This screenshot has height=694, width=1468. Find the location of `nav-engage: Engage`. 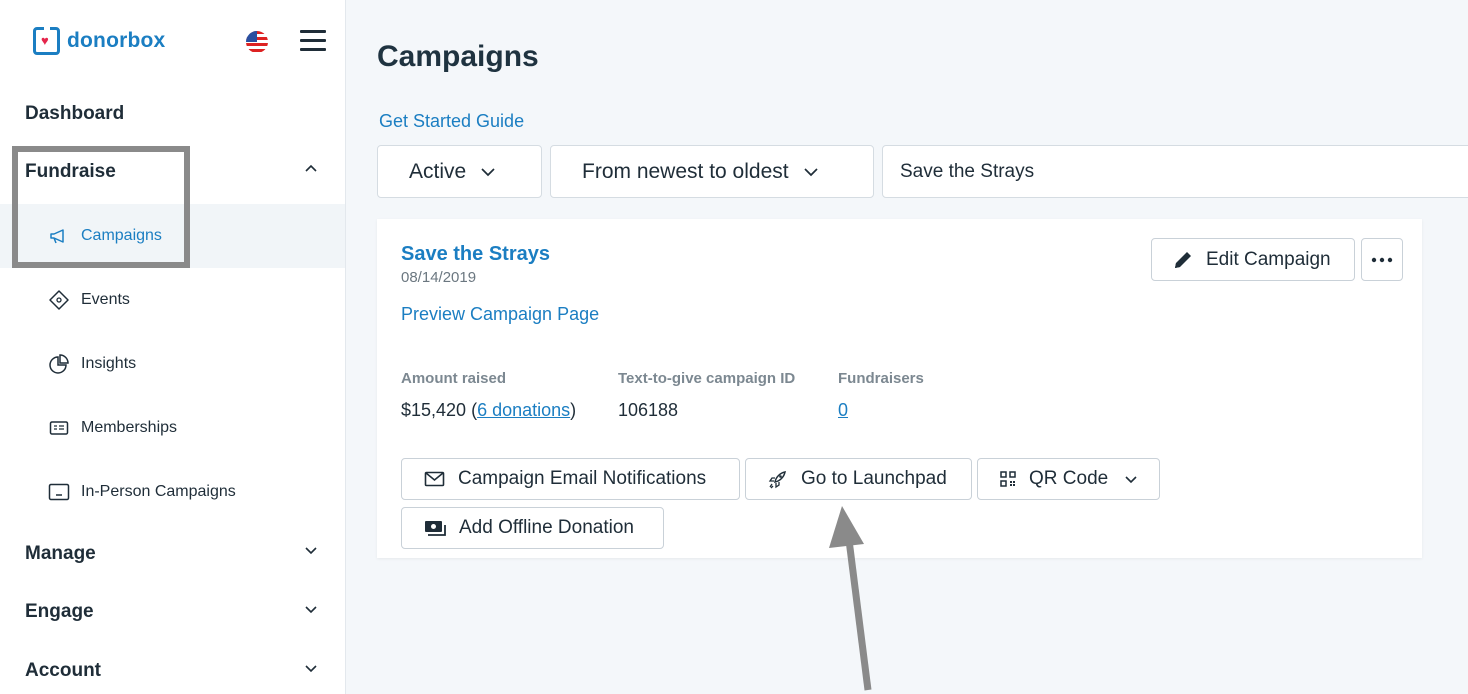

nav-engage: Engage is located at coordinates (59, 612).